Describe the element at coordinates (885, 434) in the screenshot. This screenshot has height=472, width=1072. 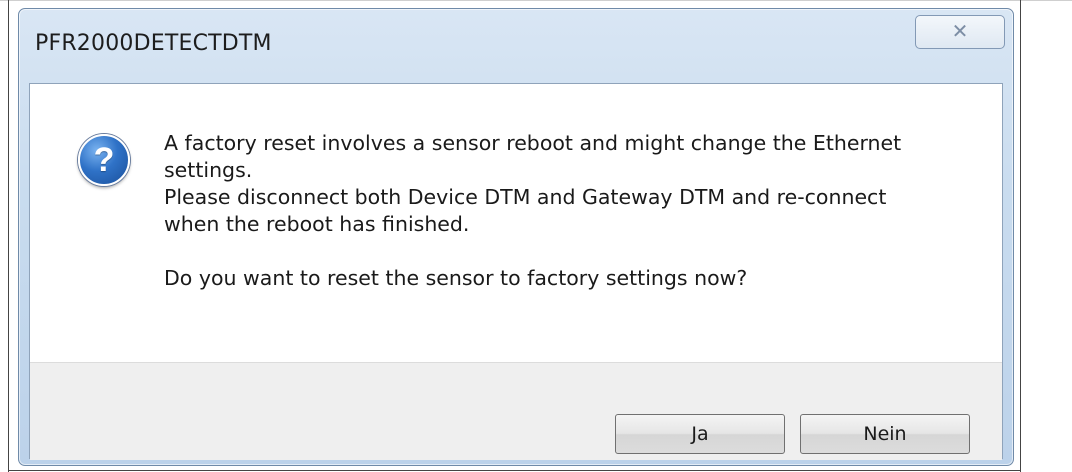
I see `no-button: Nein` at that location.